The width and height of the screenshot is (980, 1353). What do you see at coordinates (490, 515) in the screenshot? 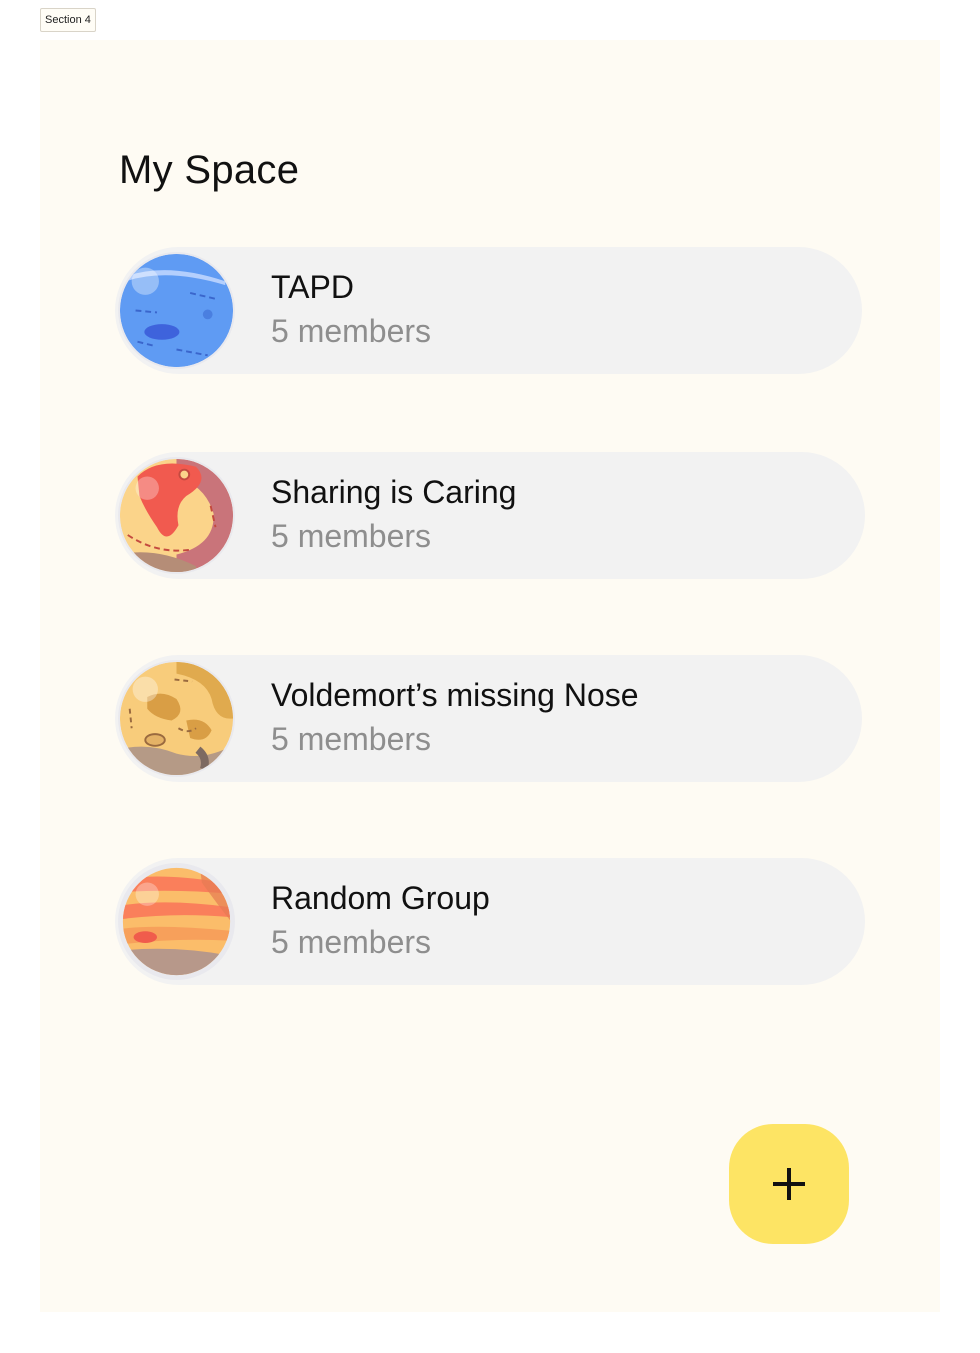
I see `group-card-sharing-is-caring: Sharing is Caring 5 members` at bounding box center [490, 515].